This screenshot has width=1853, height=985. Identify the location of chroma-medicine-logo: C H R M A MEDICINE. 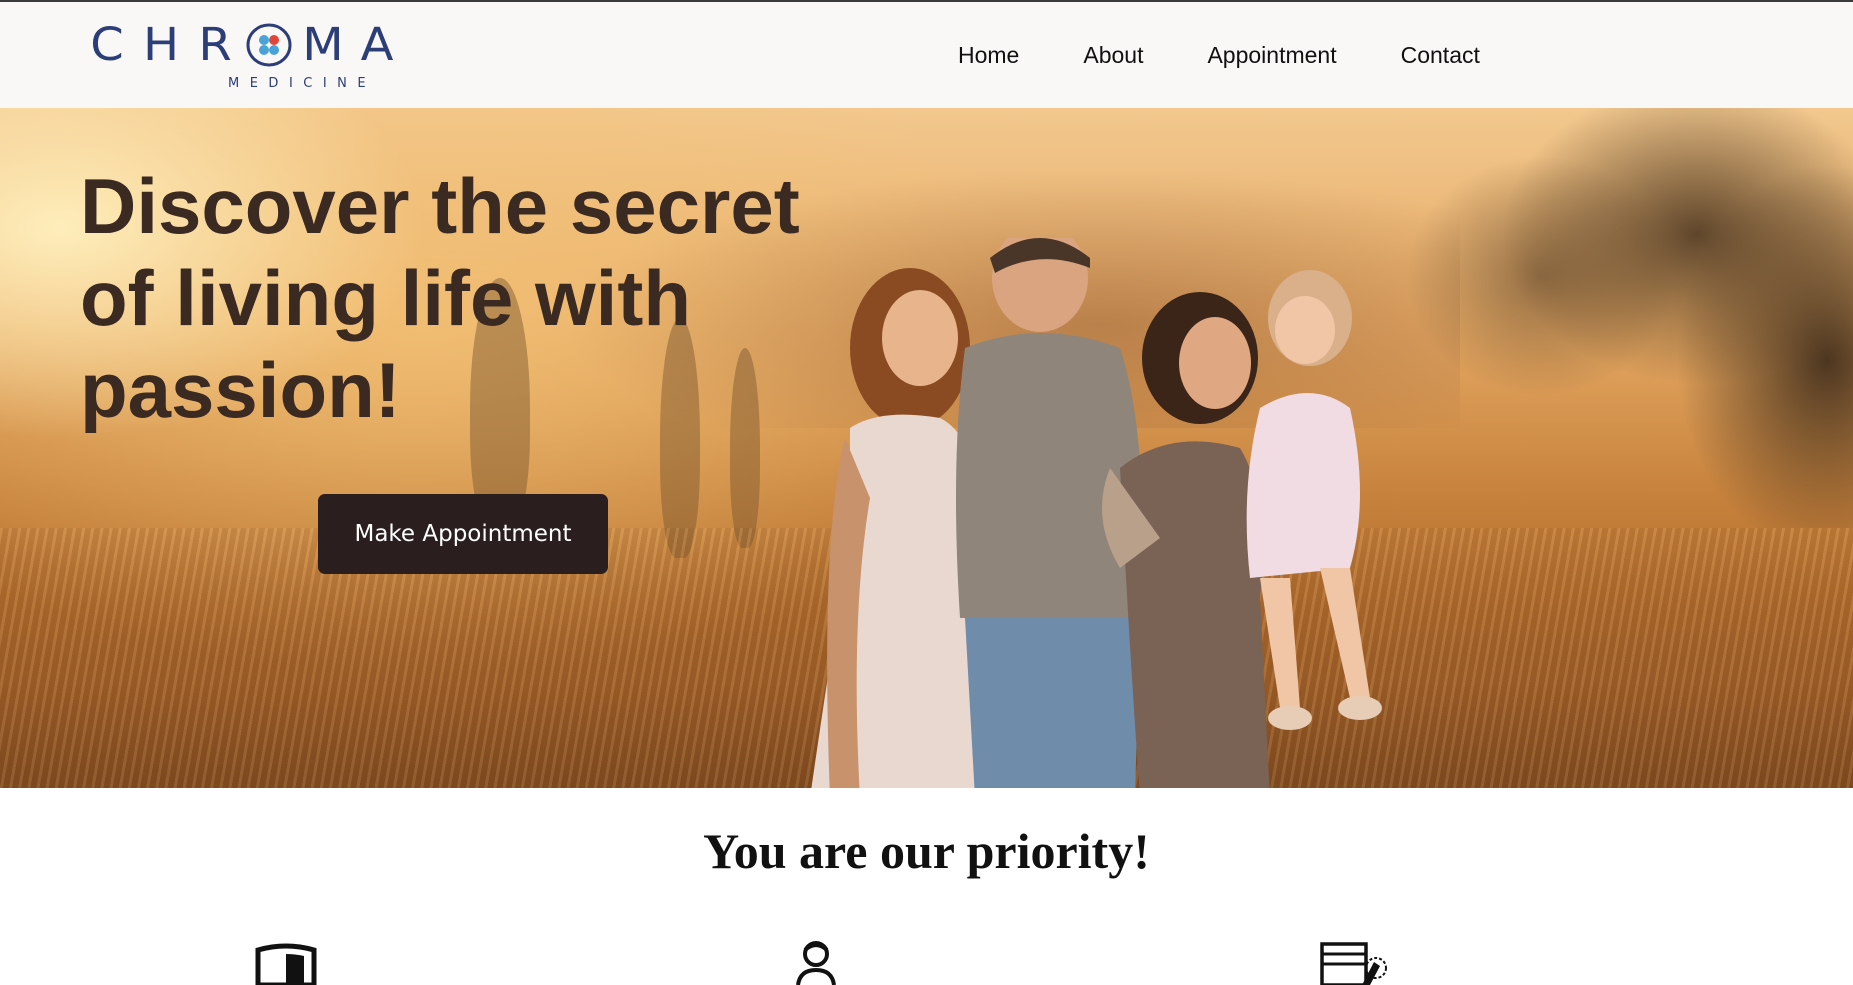
(236, 58).